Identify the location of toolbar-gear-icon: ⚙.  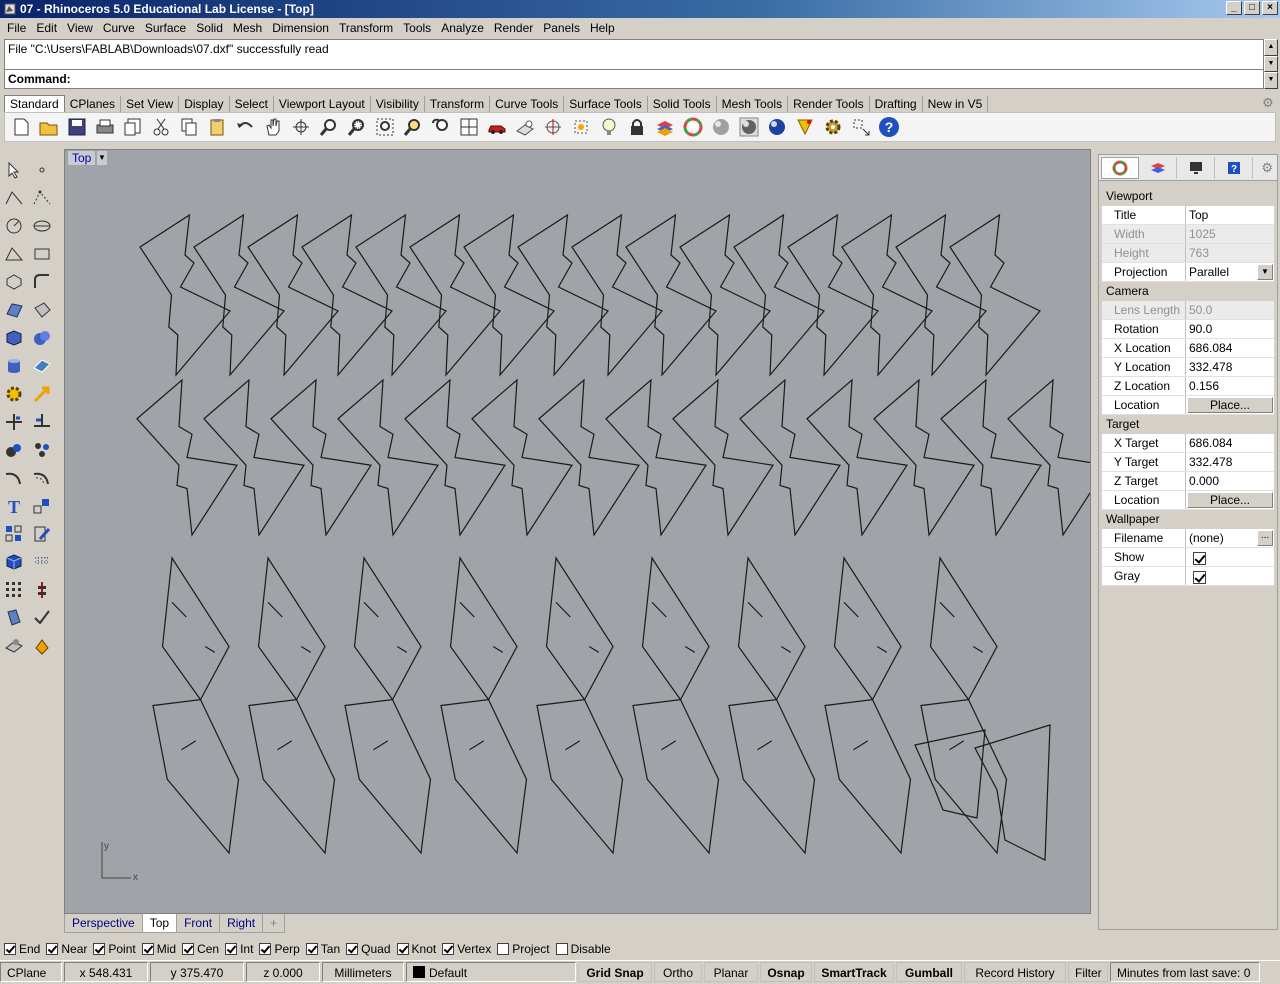
(1269, 102).